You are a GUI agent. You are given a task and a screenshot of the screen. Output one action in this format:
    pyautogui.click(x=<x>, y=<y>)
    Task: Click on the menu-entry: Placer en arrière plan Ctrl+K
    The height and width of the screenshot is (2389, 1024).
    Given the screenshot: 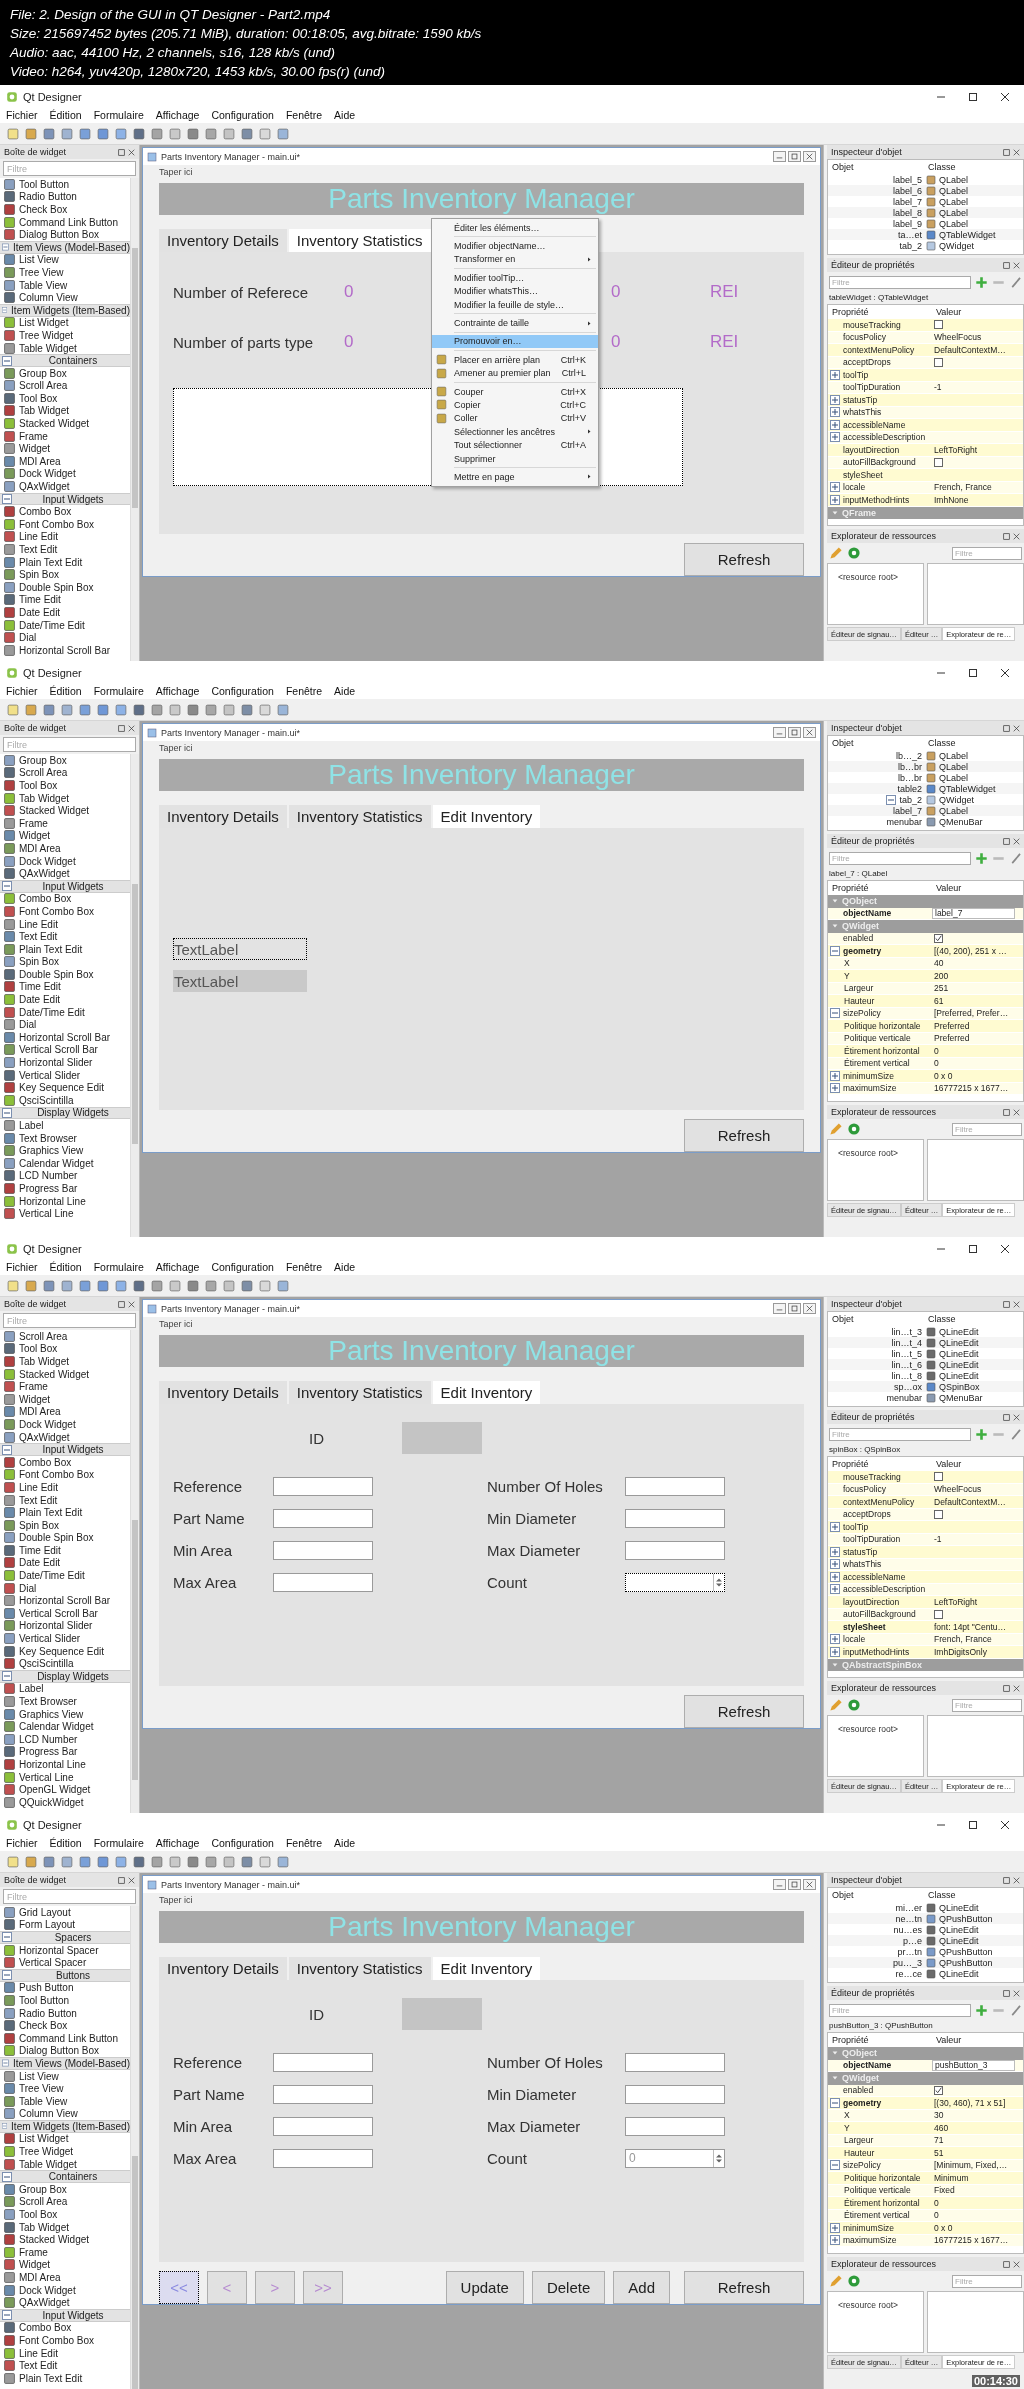 What is the action you would take?
    pyautogui.click(x=515, y=360)
    